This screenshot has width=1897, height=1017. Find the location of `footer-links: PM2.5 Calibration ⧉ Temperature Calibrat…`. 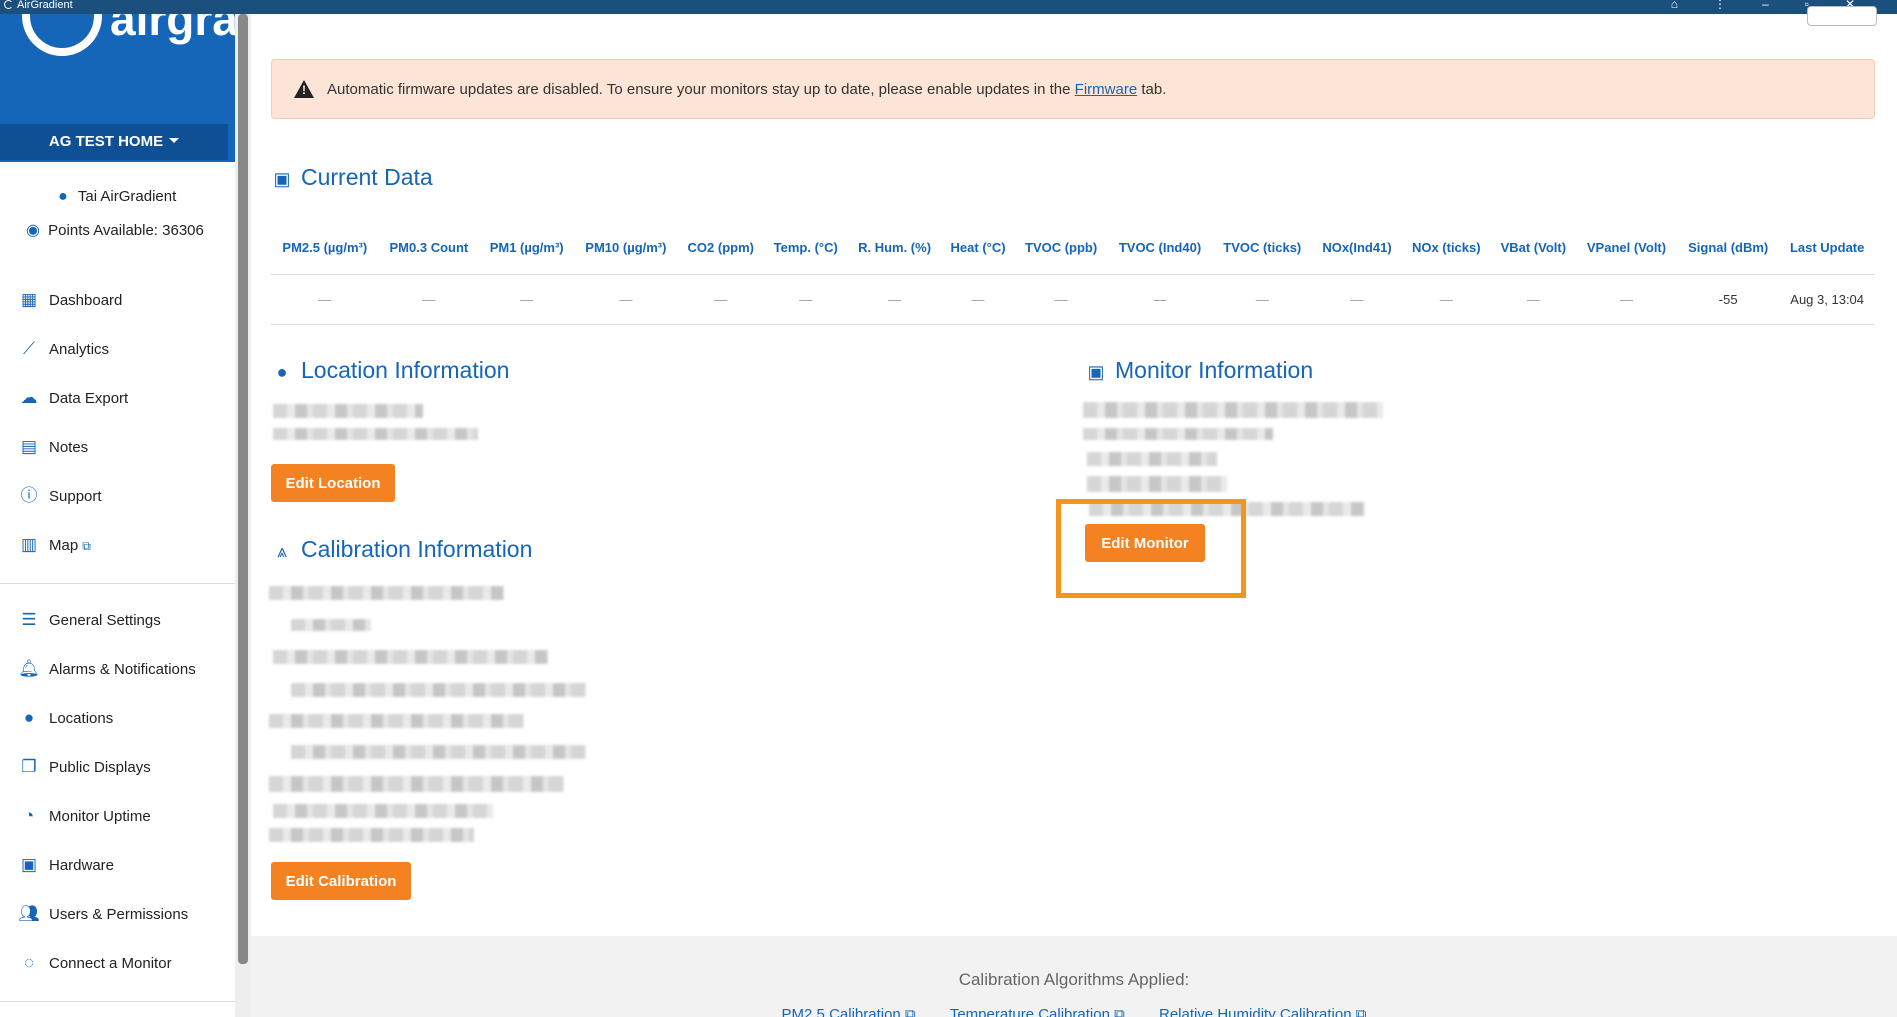

footer-links: PM2.5 Calibration ⧉ Temperature Calibrat… is located at coordinates (1074, 1011).